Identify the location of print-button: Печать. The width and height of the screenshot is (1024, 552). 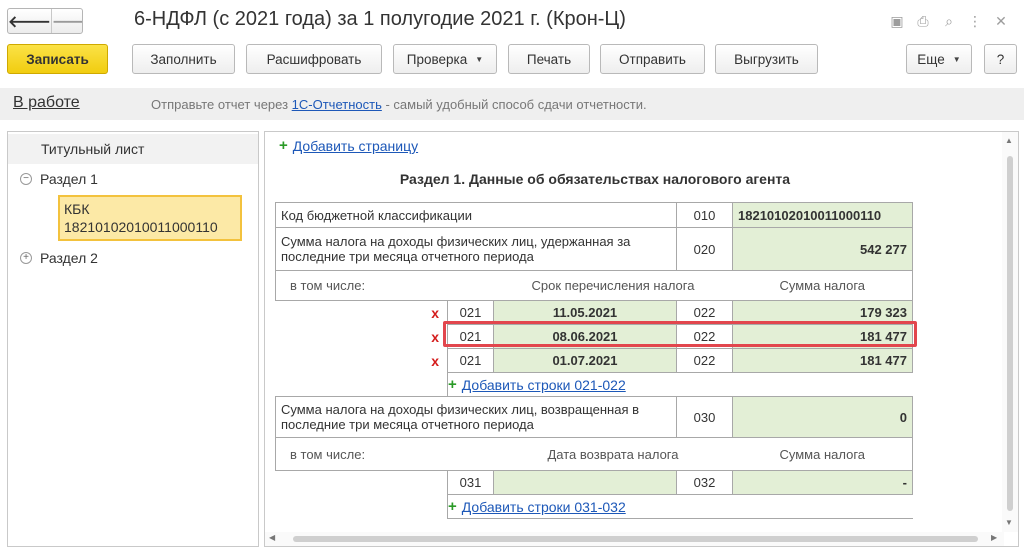
(549, 59).